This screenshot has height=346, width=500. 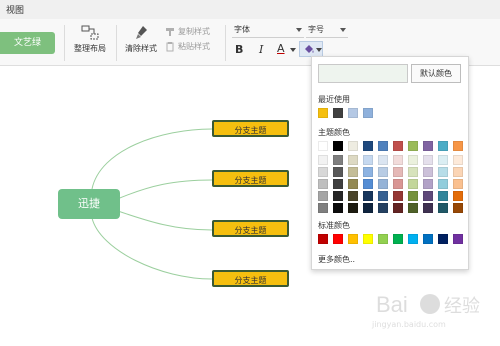 I want to click on theme-colors-label: 主题颜色, so click(x=334, y=132).